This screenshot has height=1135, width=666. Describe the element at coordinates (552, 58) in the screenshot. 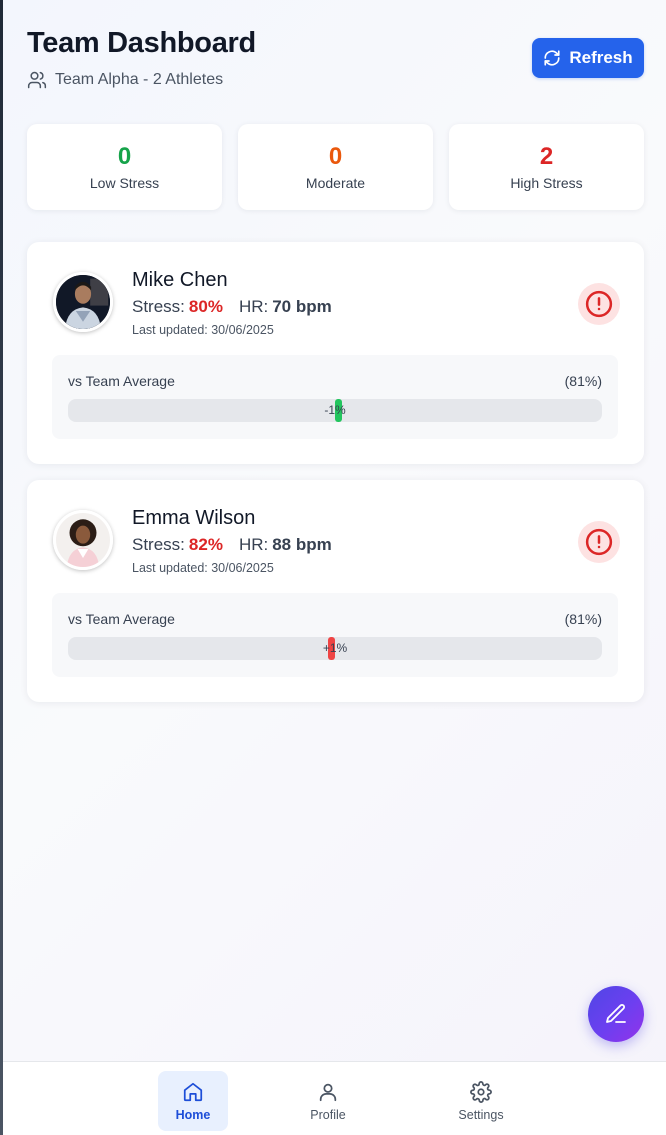

I see `refresh-icon` at that location.